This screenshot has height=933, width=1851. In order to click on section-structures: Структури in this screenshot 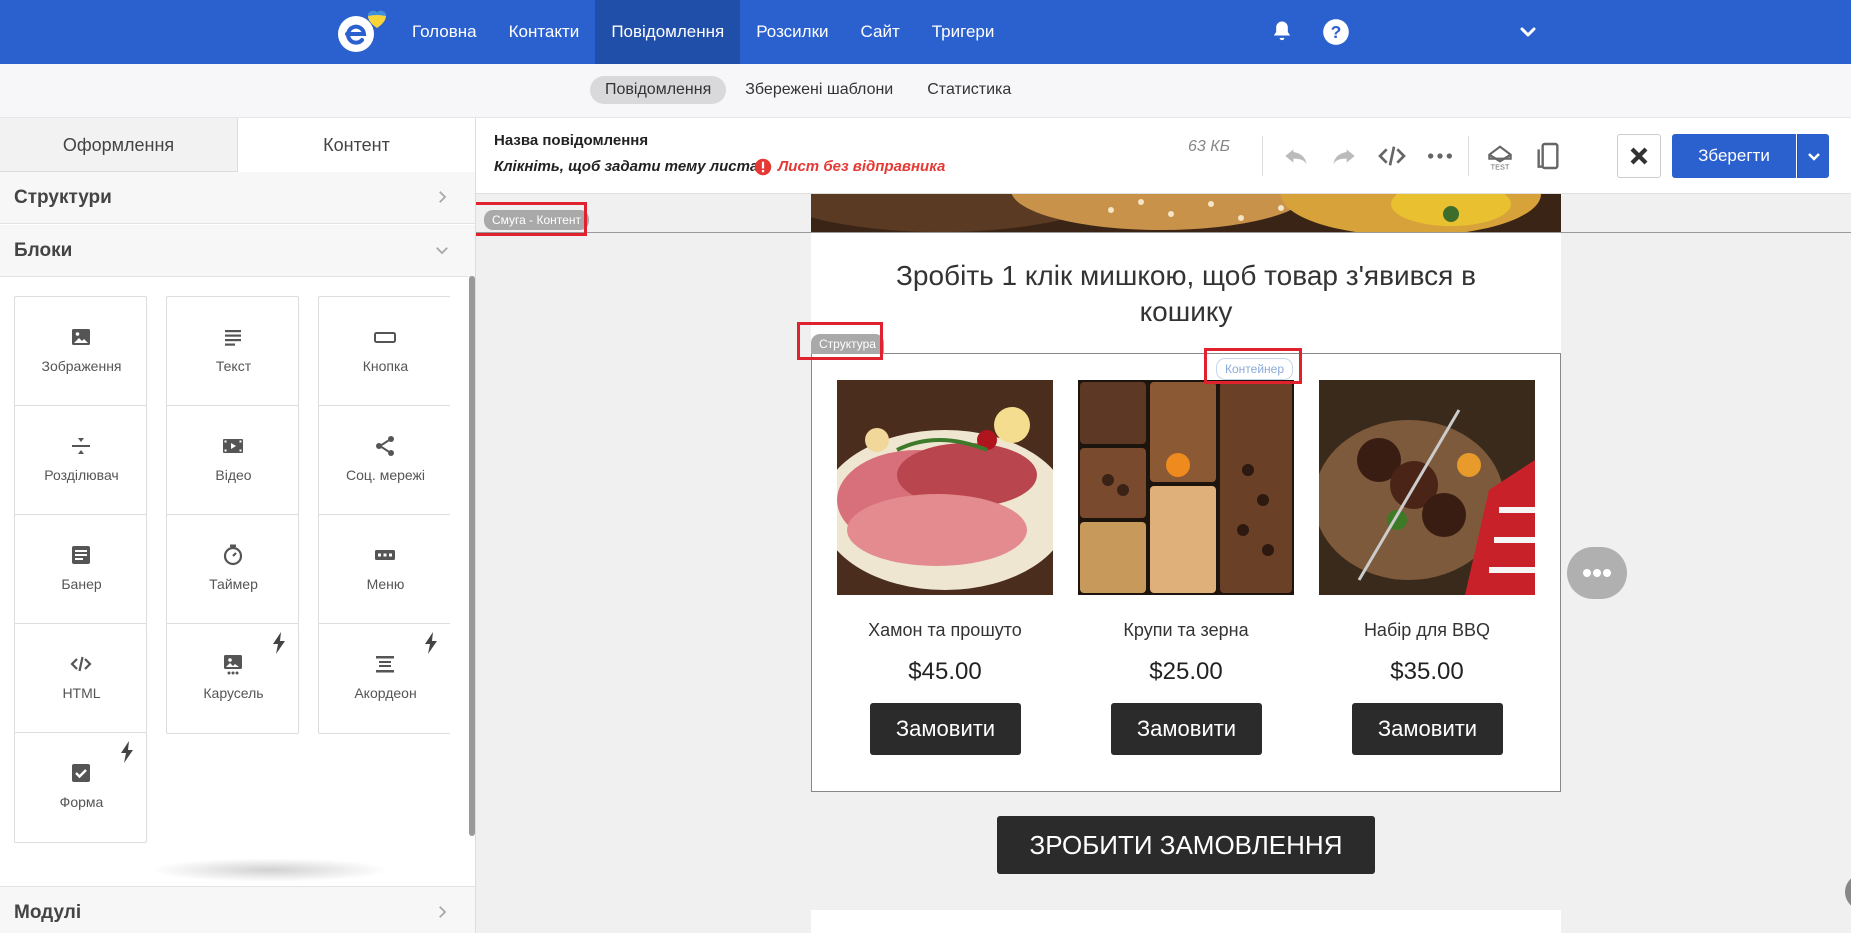, I will do `click(237, 198)`.